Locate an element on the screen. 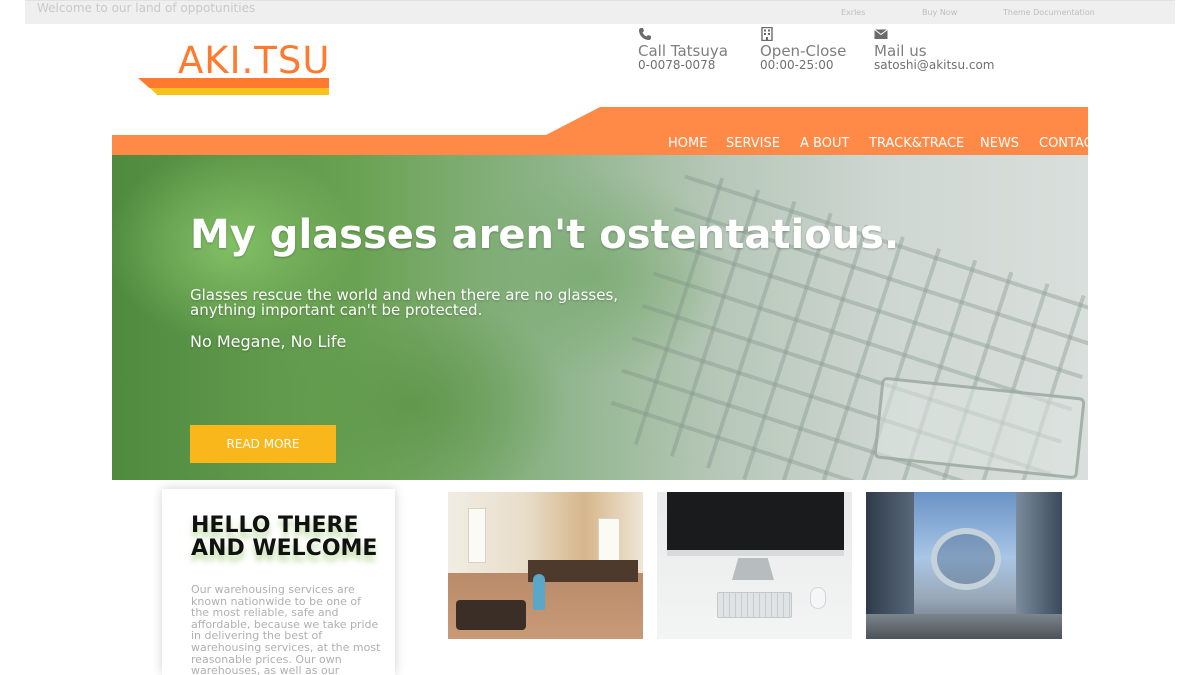 Image resolution: width=1200 pixels, height=675 pixels. nav-item-track-trace: TRACK&TRACE is located at coordinates (916, 144).